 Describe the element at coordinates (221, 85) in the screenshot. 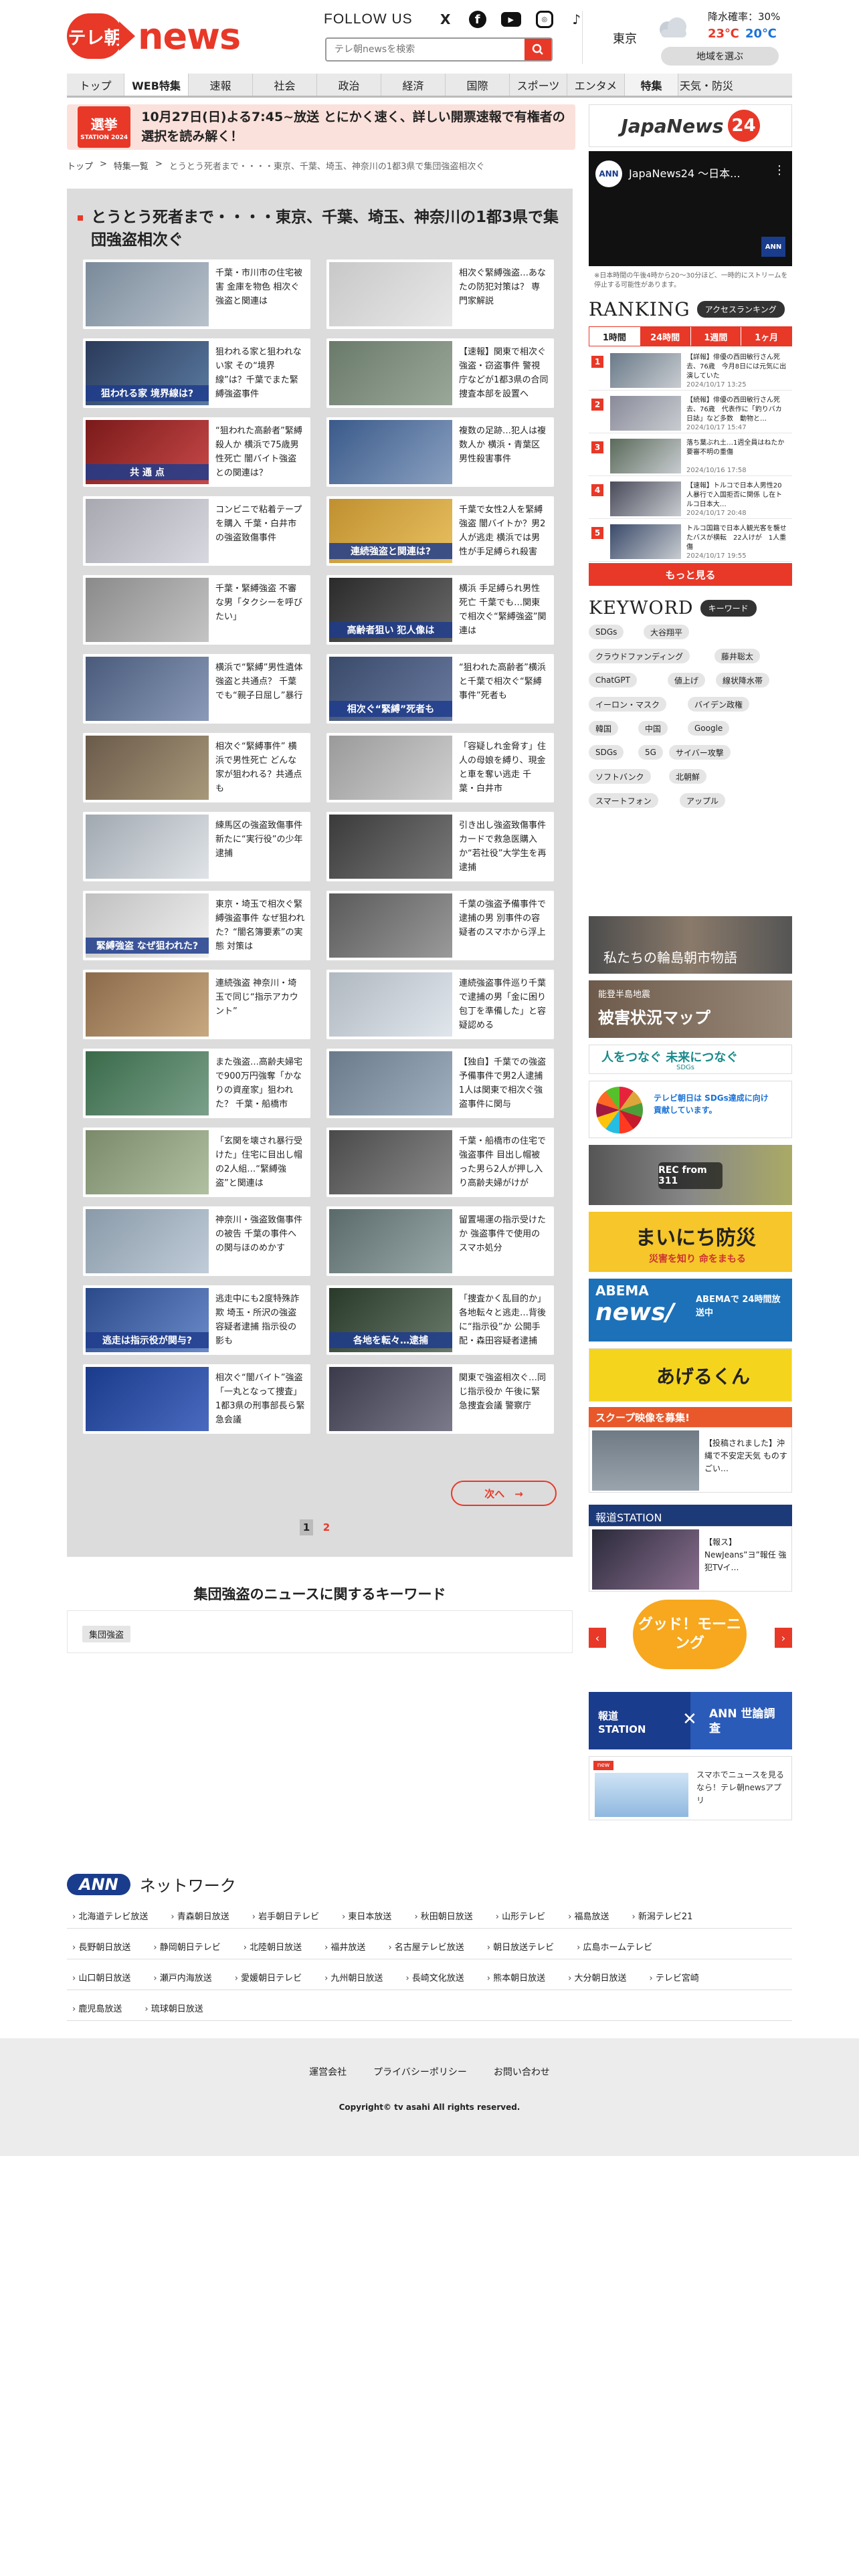

I see `nav-breaking: 速報` at that location.